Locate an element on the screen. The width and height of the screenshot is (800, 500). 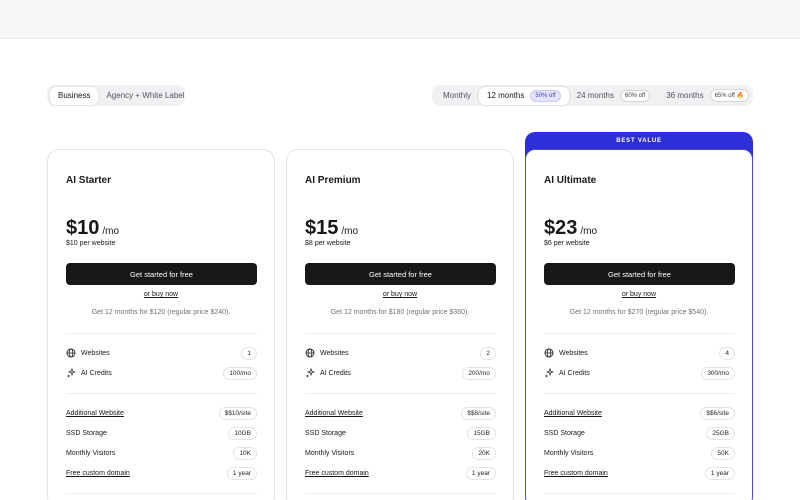
feature-value: 2 is located at coordinates (488, 353).